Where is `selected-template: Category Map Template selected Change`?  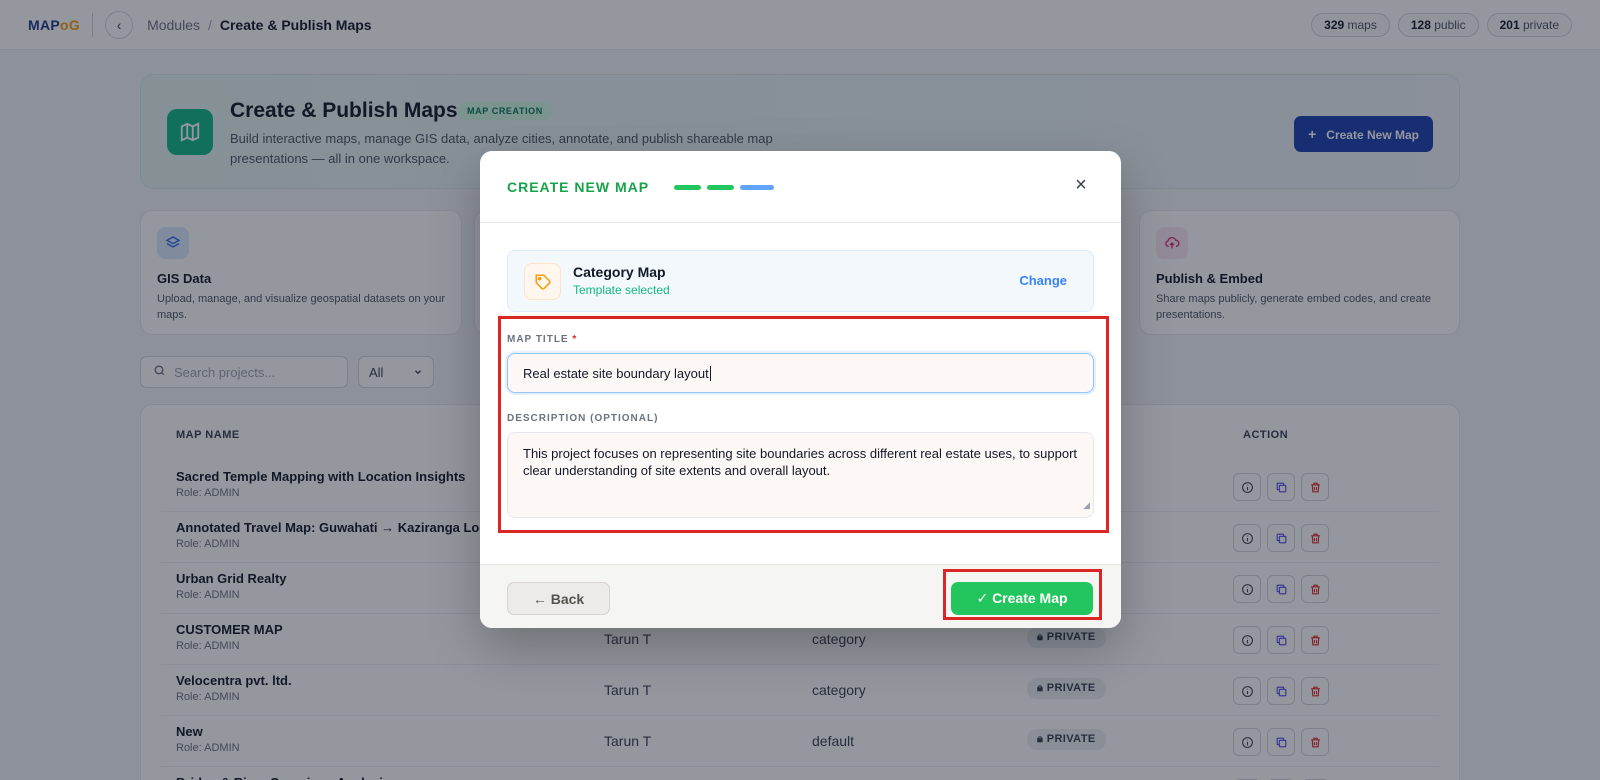
selected-template: Category Map Template selected Change is located at coordinates (800, 281).